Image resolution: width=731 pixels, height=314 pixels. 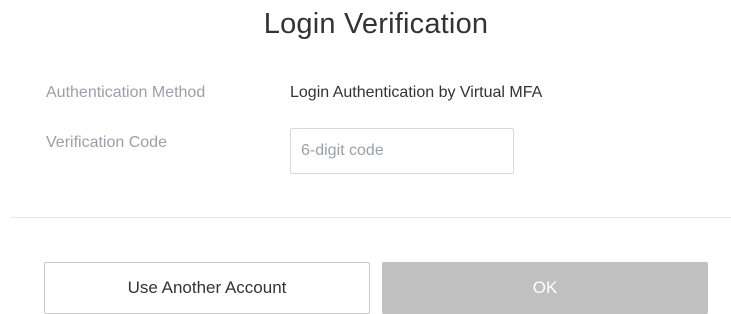 What do you see at coordinates (416, 92) in the screenshot?
I see `authentication-method-value: Login Authentication by Virtual MFA` at bounding box center [416, 92].